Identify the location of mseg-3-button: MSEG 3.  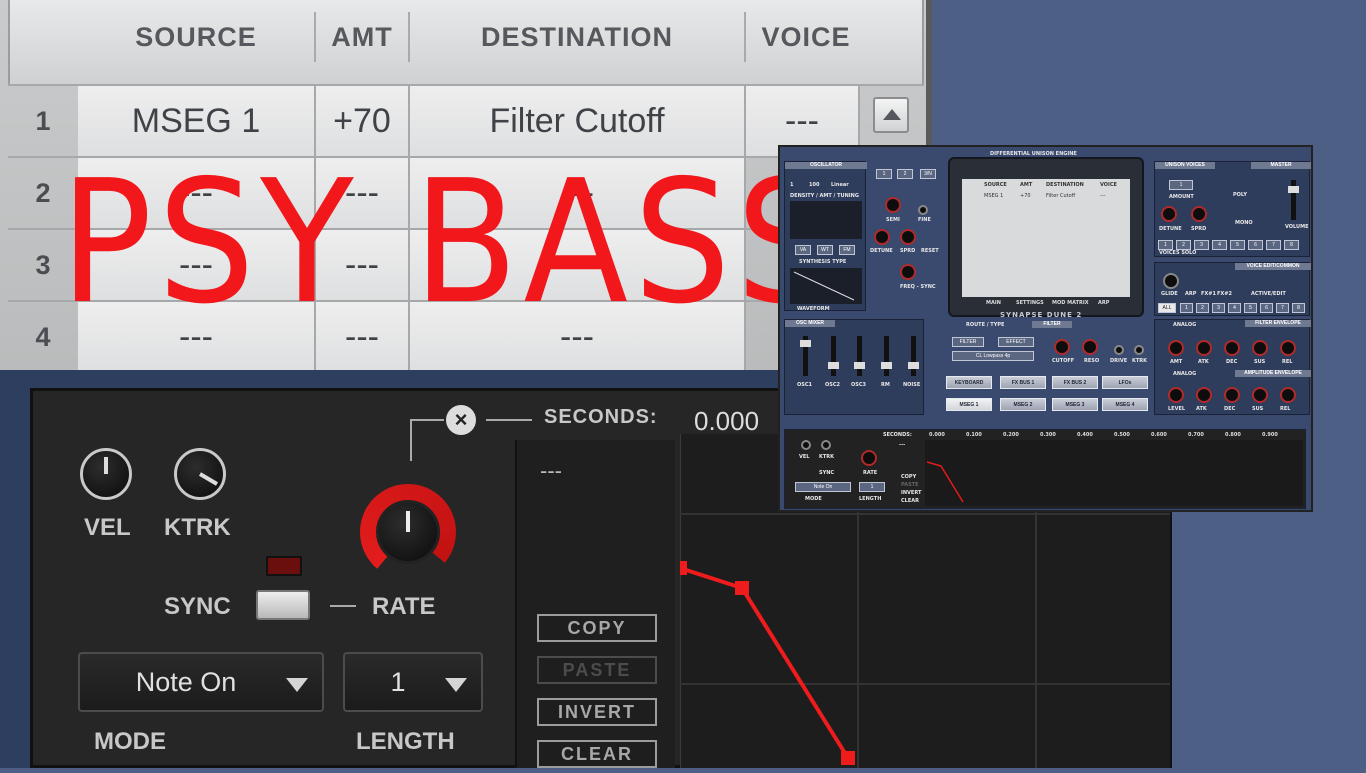
(1075, 404).